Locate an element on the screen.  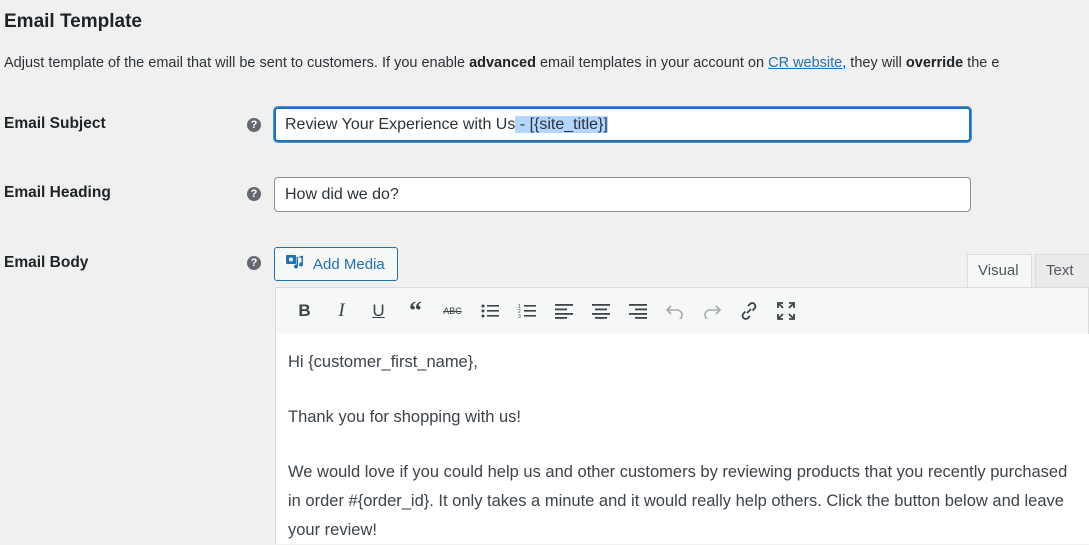
intro-text: email templates in your account on is located at coordinates (652, 63).